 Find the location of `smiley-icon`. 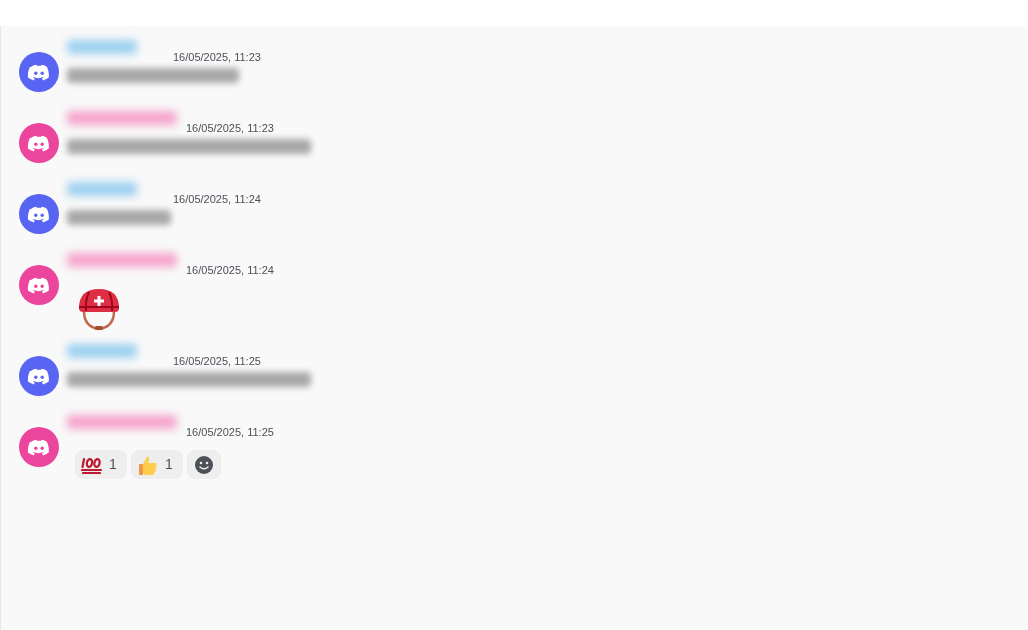

smiley-icon is located at coordinates (204, 464).